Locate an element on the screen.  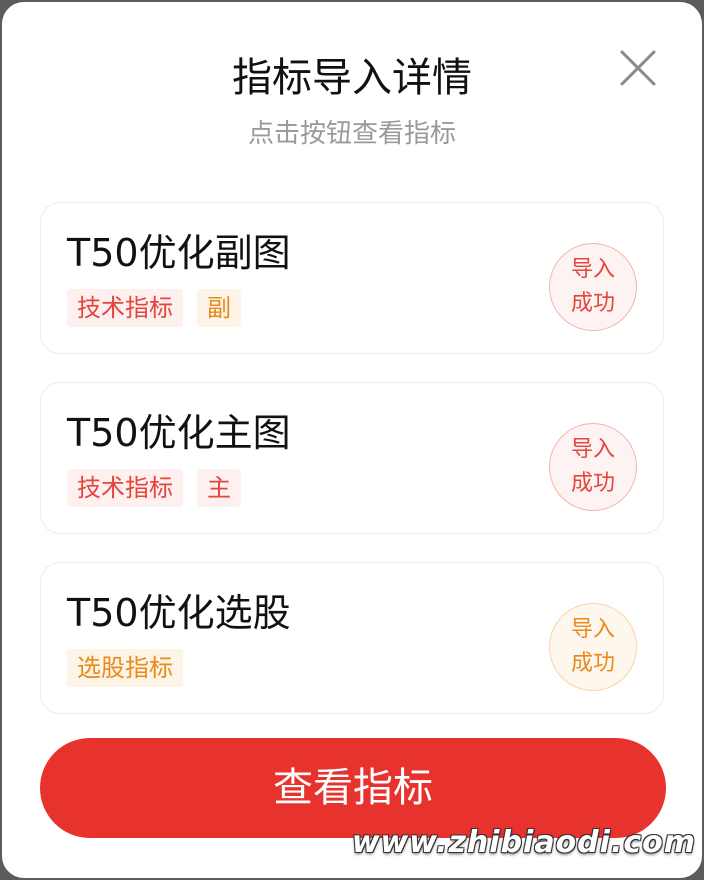
tag-category: 选股指标 is located at coordinates (125, 668).